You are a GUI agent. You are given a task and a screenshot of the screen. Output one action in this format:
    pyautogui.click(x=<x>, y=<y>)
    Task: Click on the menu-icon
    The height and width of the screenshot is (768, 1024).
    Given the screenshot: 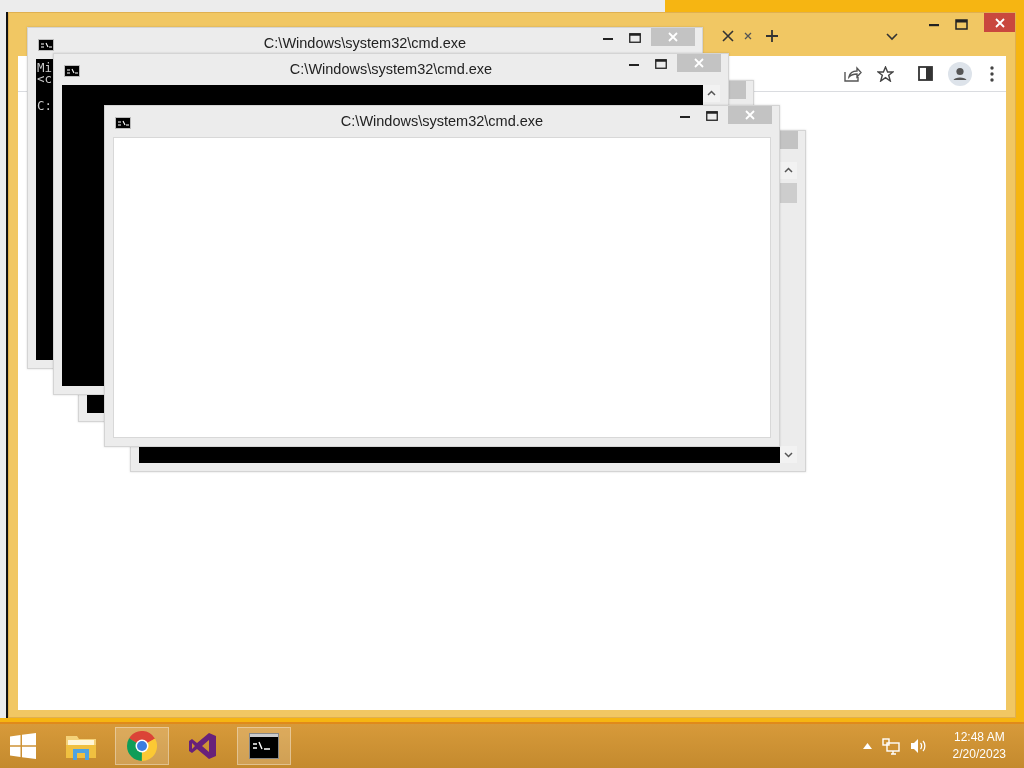 What is the action you would take?
    pyautogui.click(x=992, y=73)
    